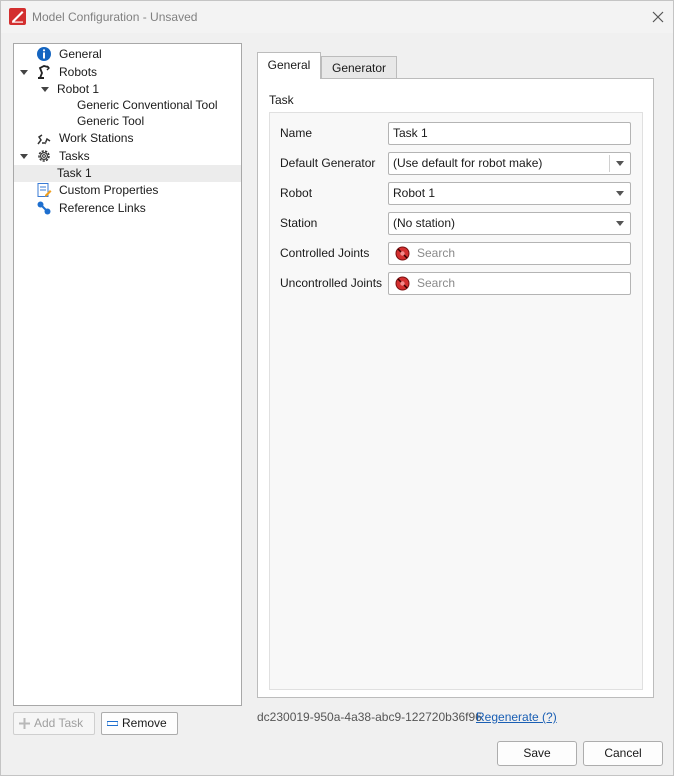  I want to click on remove-button: Remove, so click(139, 723).